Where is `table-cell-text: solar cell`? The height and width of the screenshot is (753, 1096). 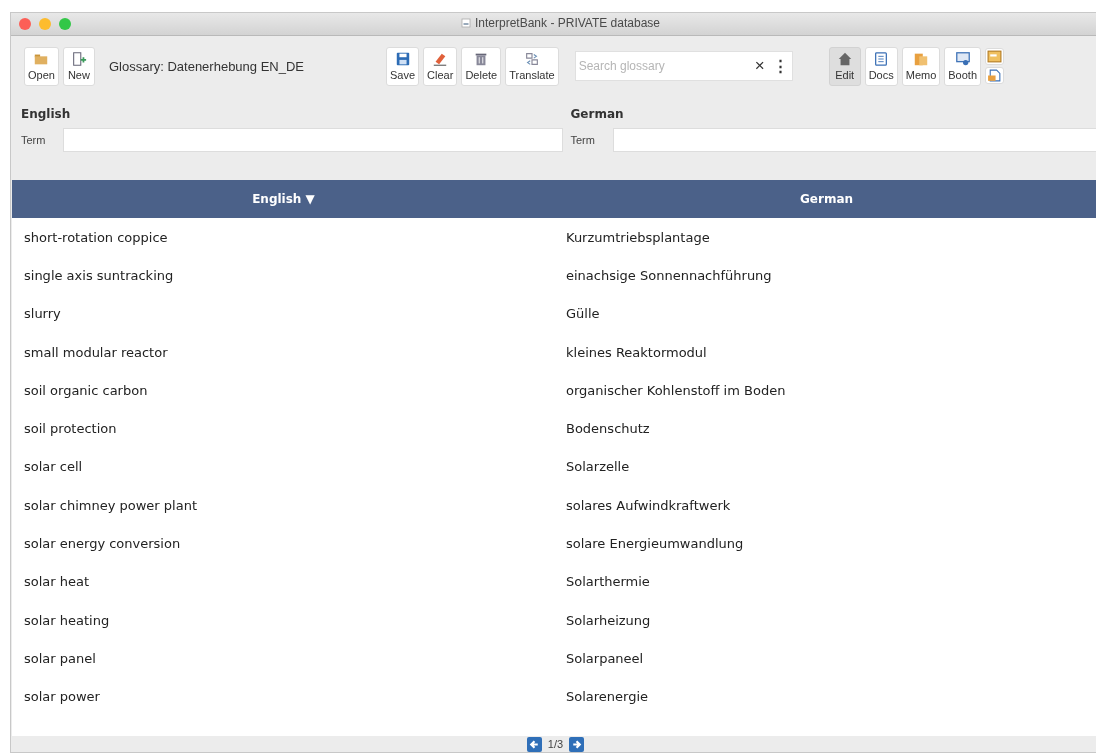
table-cell-text: solar cell is located at coordinates (53, 467).